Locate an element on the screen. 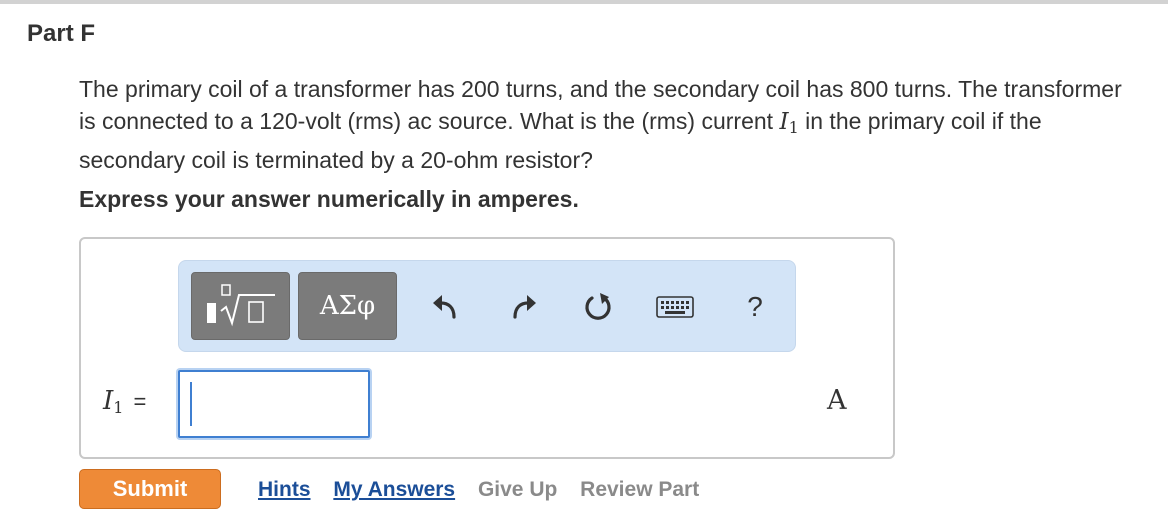  undo-icon is located at coordinates (444, 307).